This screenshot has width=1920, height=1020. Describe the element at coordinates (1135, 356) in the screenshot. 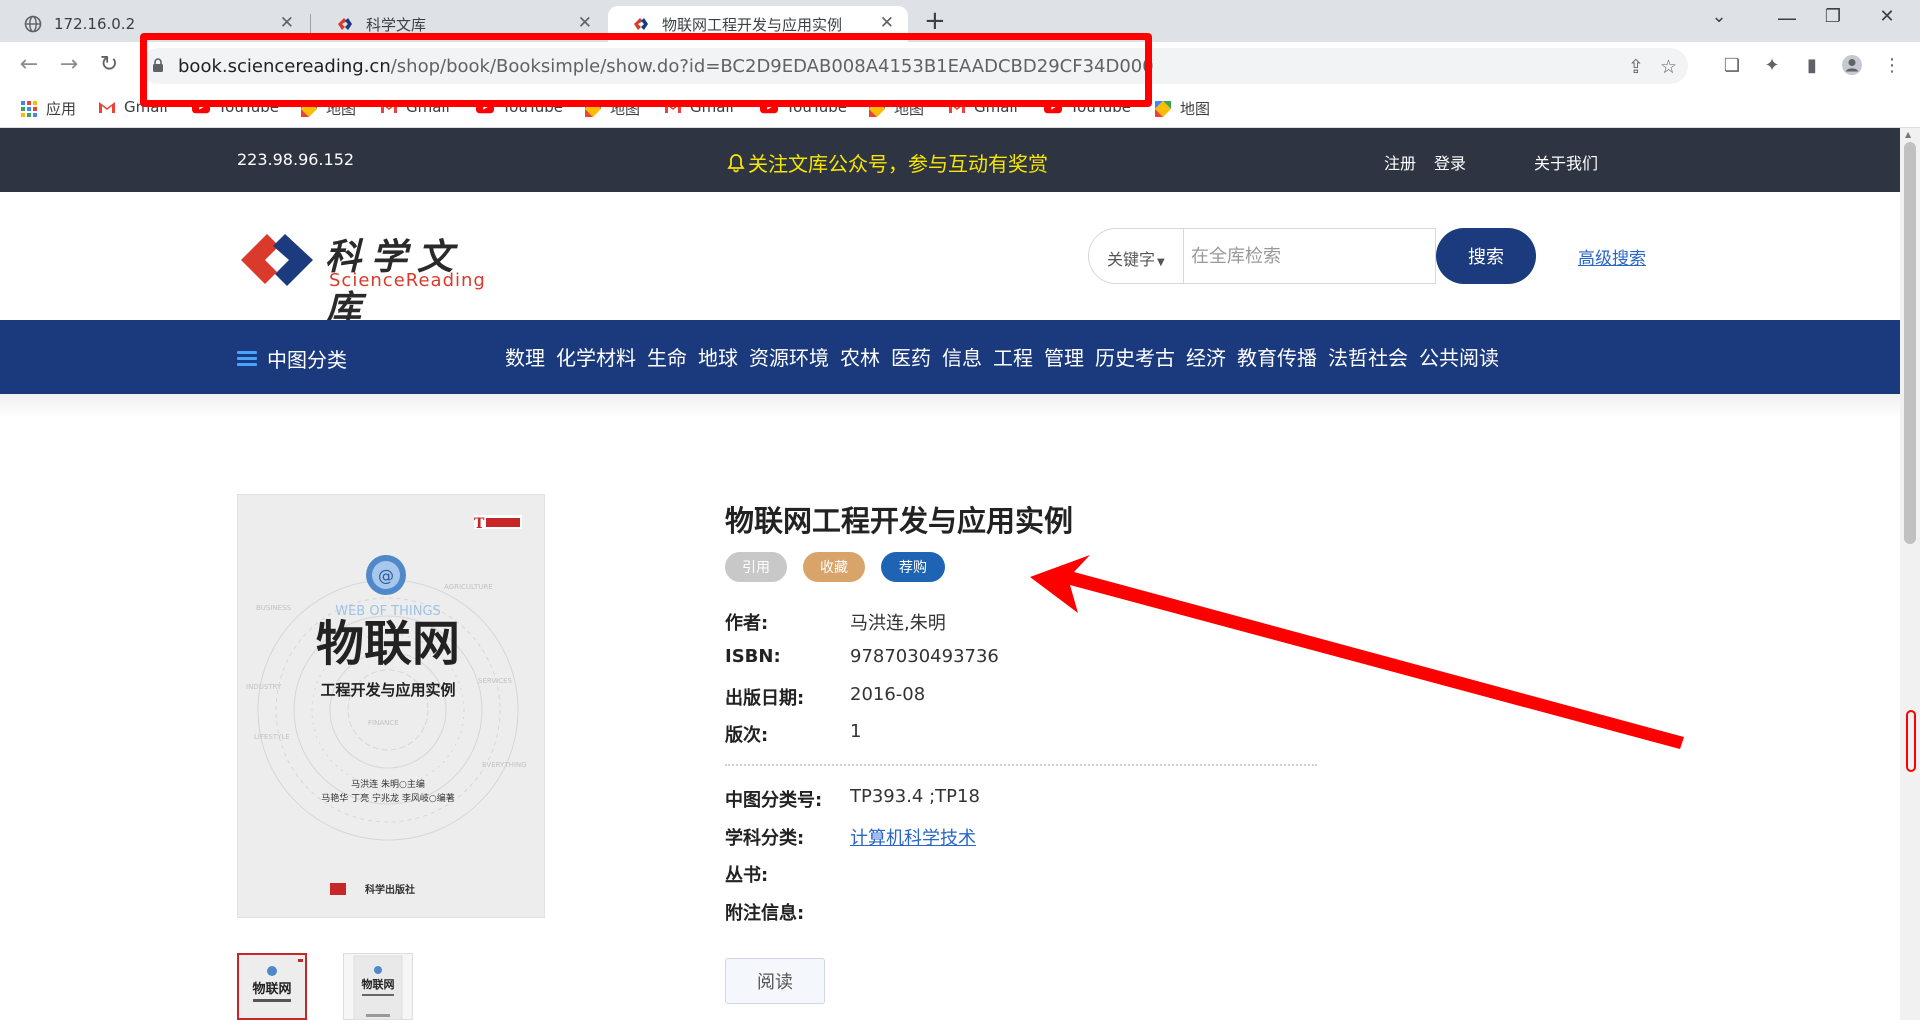

I see `nav-item-history-archaeology: 历史考古` at that location.